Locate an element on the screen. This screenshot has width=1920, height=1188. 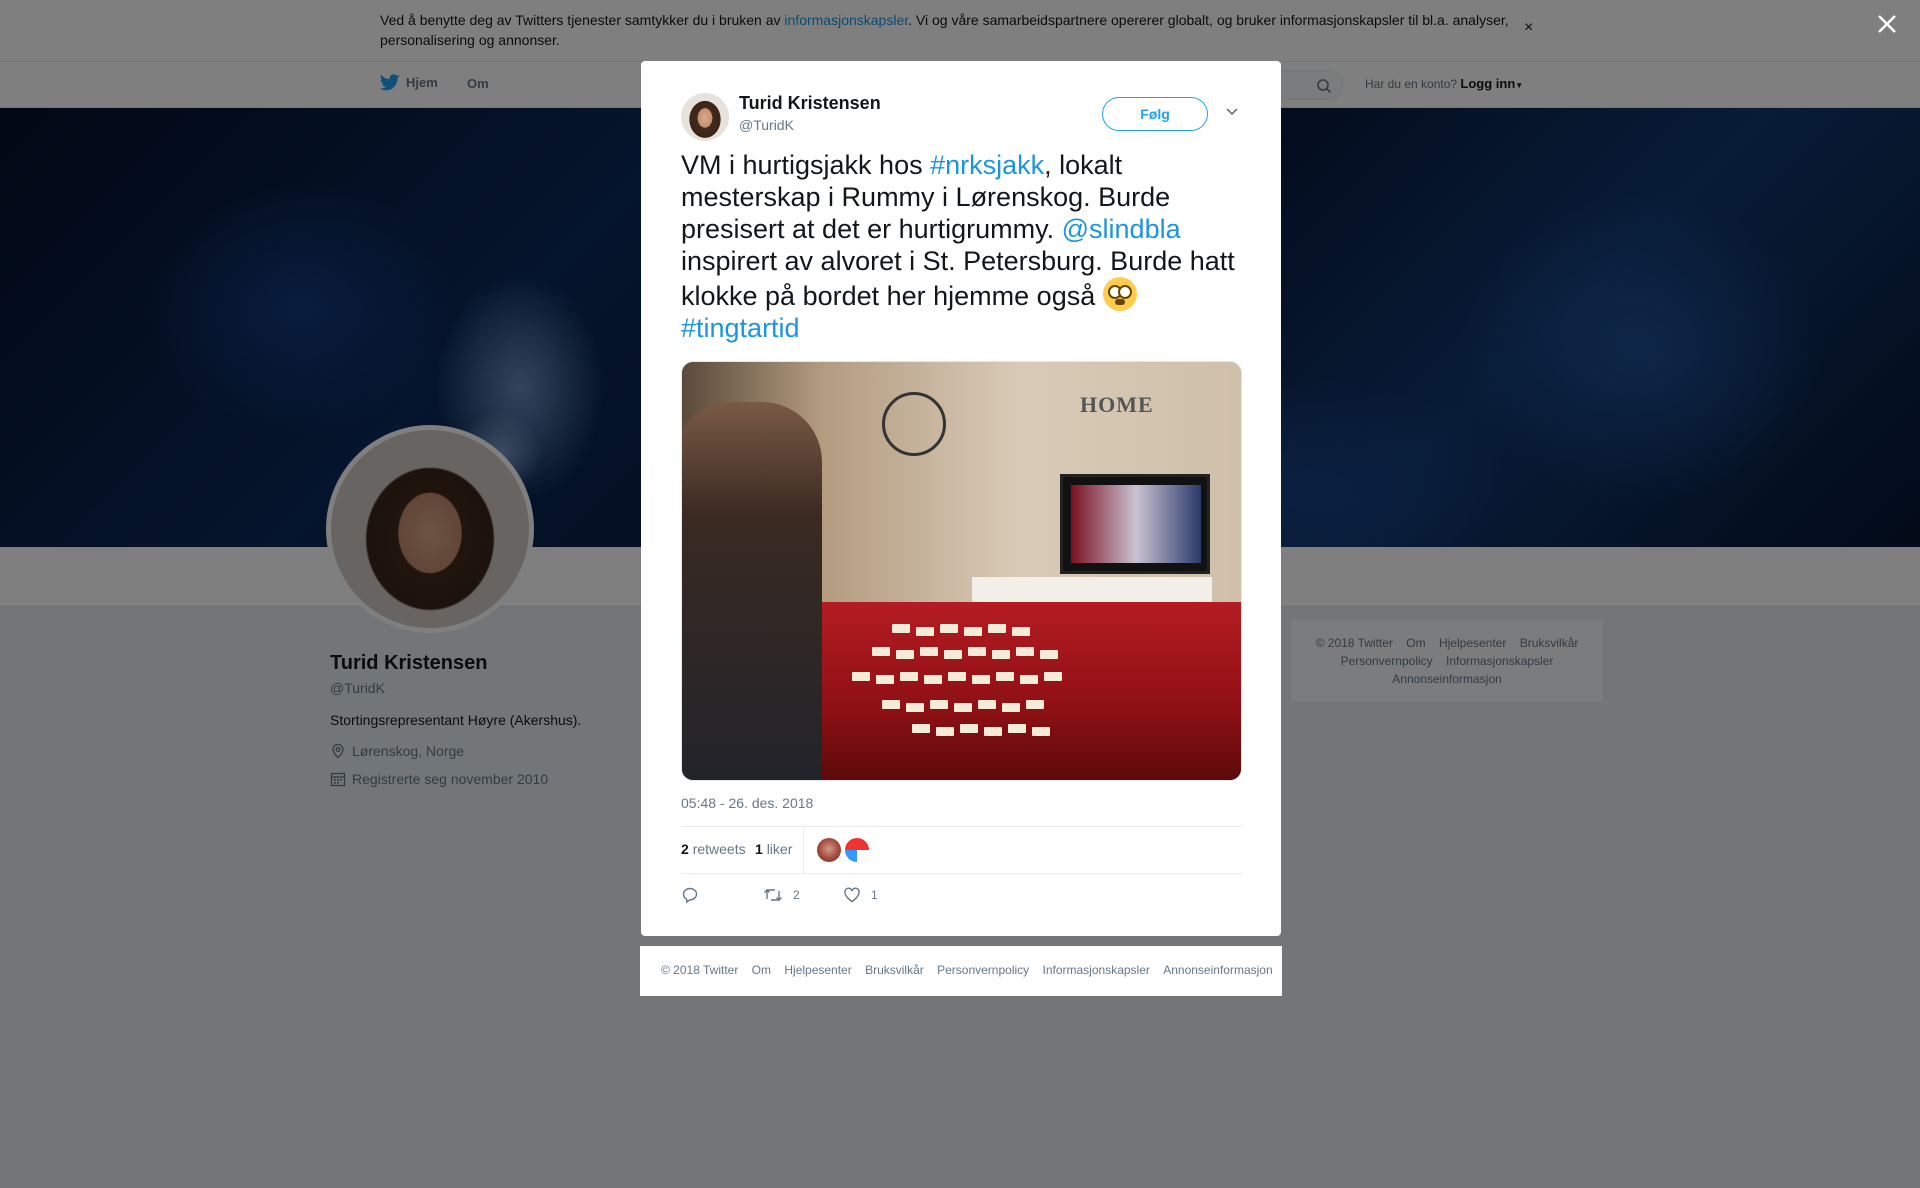
tweet-author-name: Turid Kristensen is located at coordinates (810, 103).